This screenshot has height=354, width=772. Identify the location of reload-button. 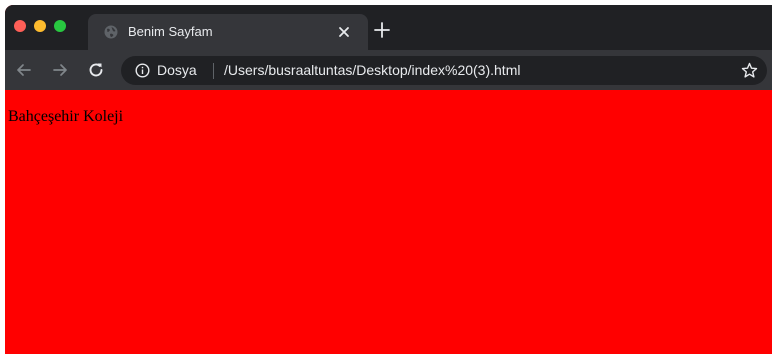
(96, 70).